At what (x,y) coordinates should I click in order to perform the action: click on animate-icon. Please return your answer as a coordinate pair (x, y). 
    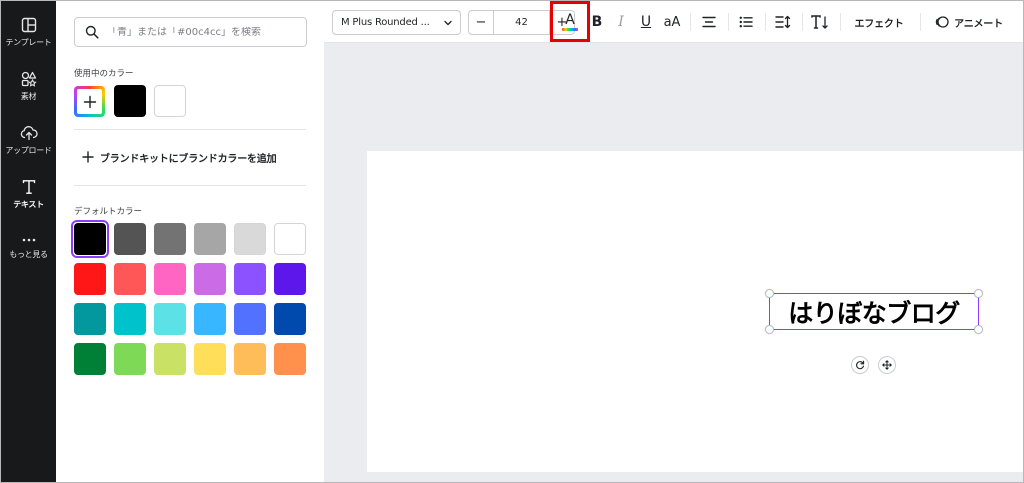
    Looking at the image, I should click on (942, 22).